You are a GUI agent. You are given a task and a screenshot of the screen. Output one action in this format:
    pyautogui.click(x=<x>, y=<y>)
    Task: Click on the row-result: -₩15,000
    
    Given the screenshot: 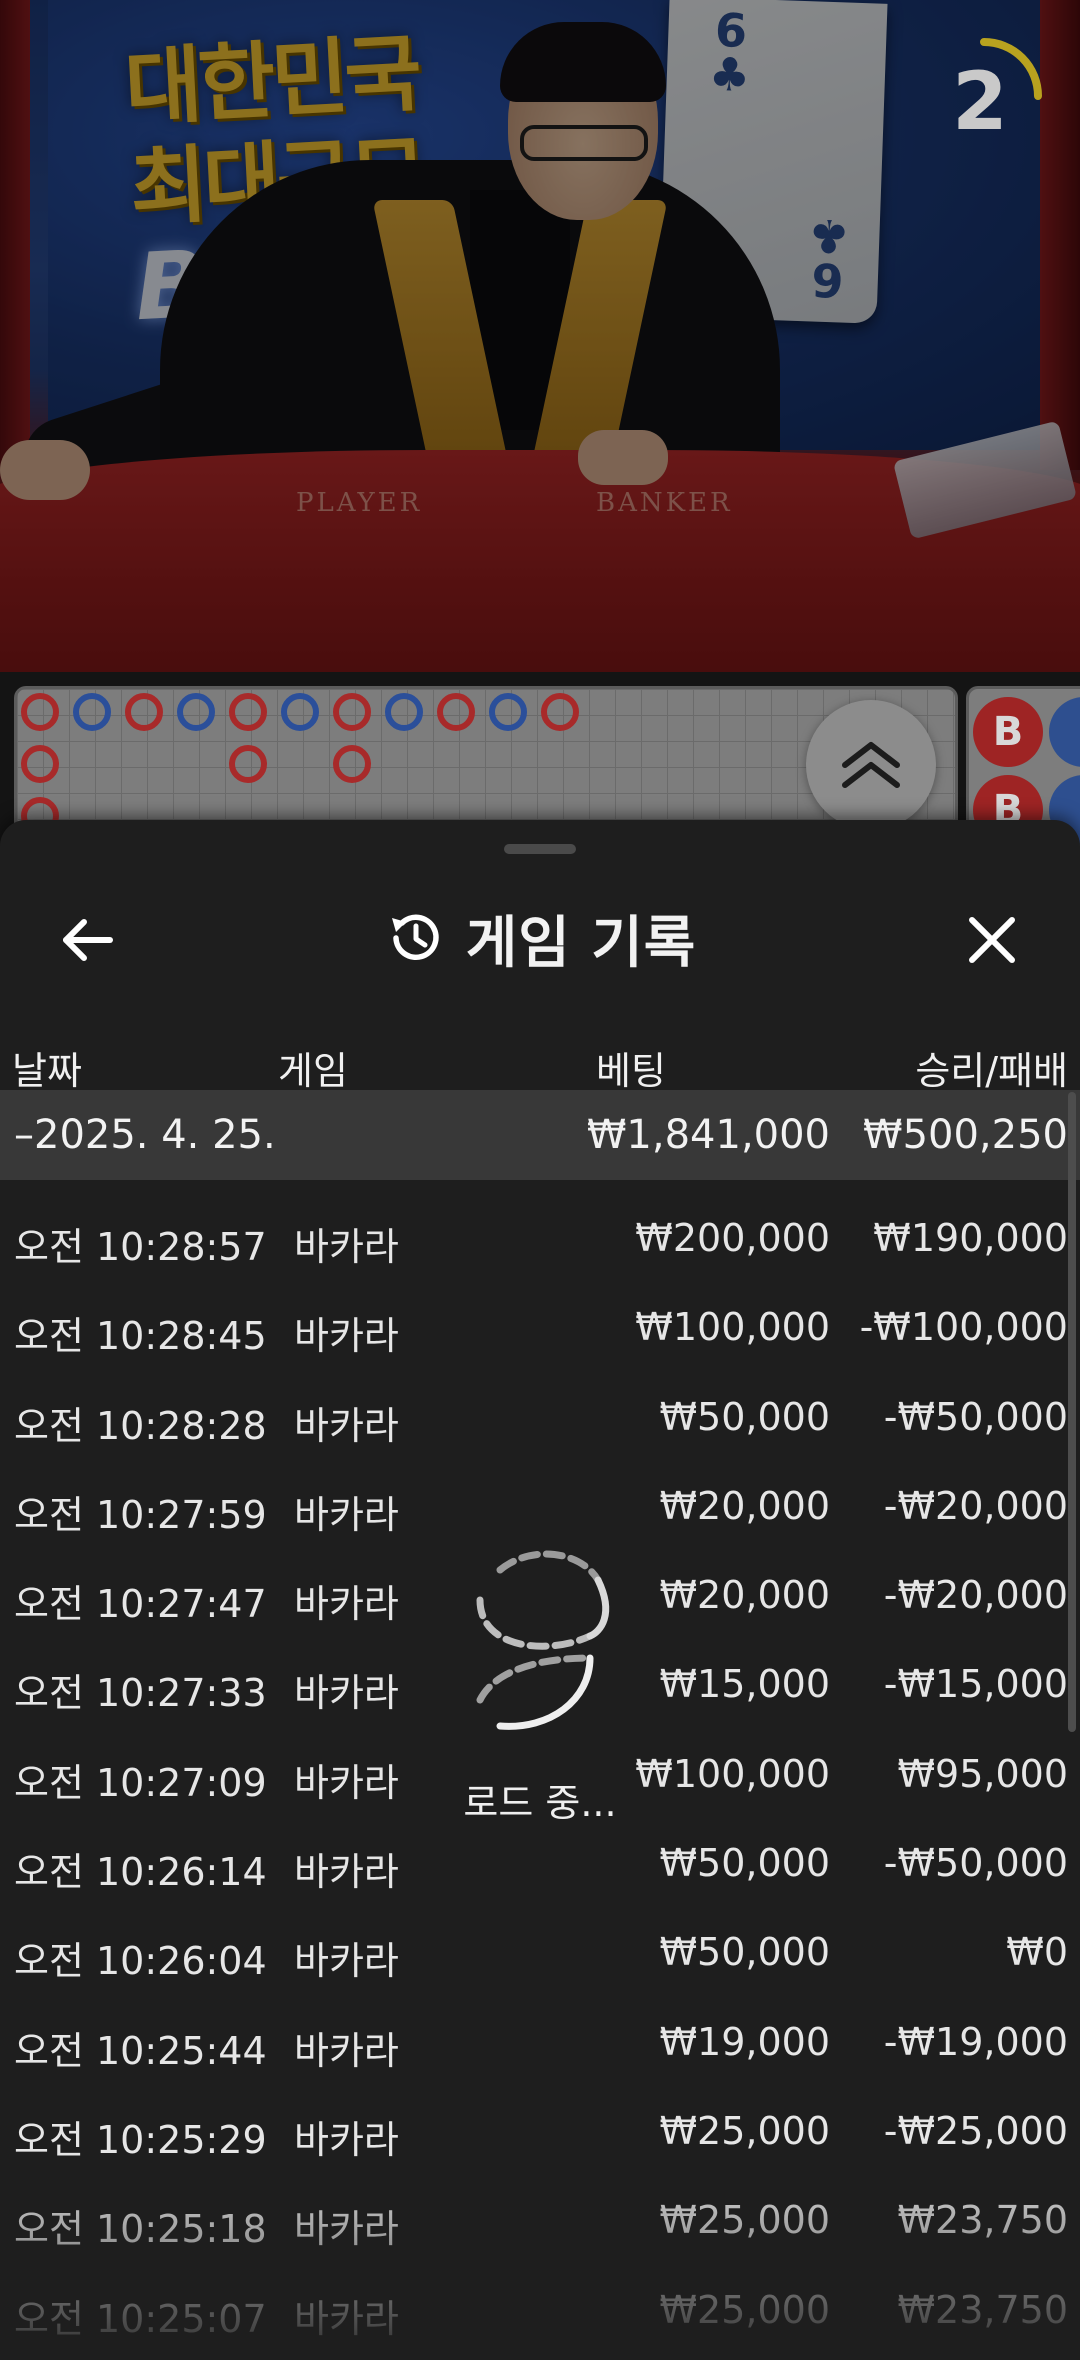 What is the action you would take?
    pyautogui.click(x=975, y=1684)
    